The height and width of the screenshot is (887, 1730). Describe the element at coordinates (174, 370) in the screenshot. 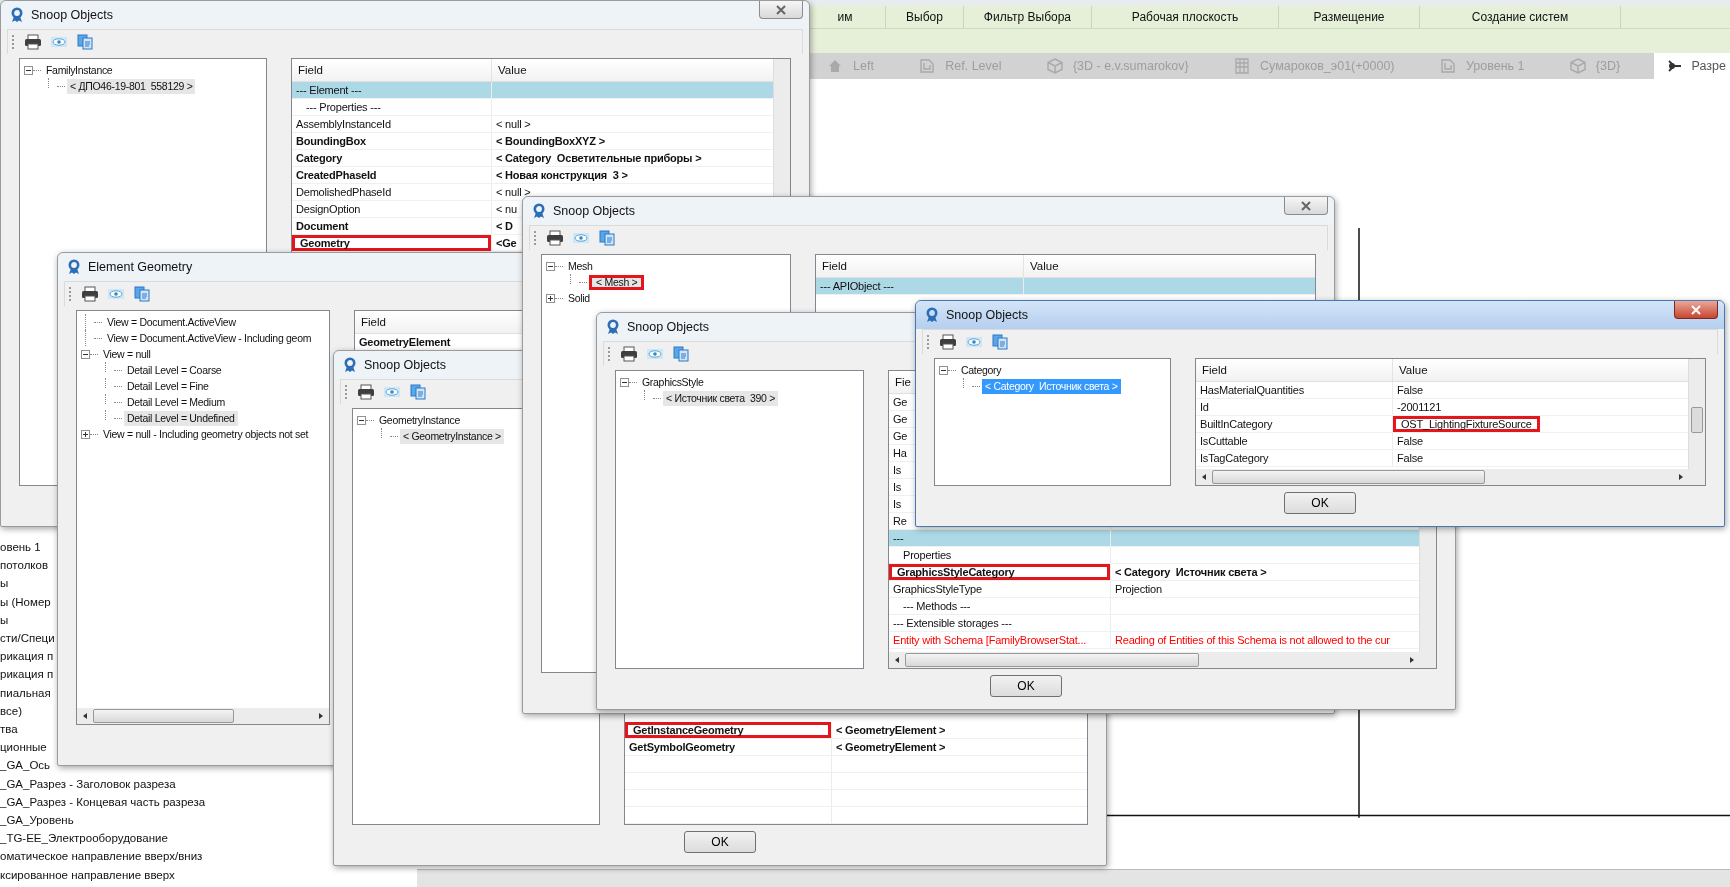

I see `tree-item: Detail Level = Coarse` at that location.